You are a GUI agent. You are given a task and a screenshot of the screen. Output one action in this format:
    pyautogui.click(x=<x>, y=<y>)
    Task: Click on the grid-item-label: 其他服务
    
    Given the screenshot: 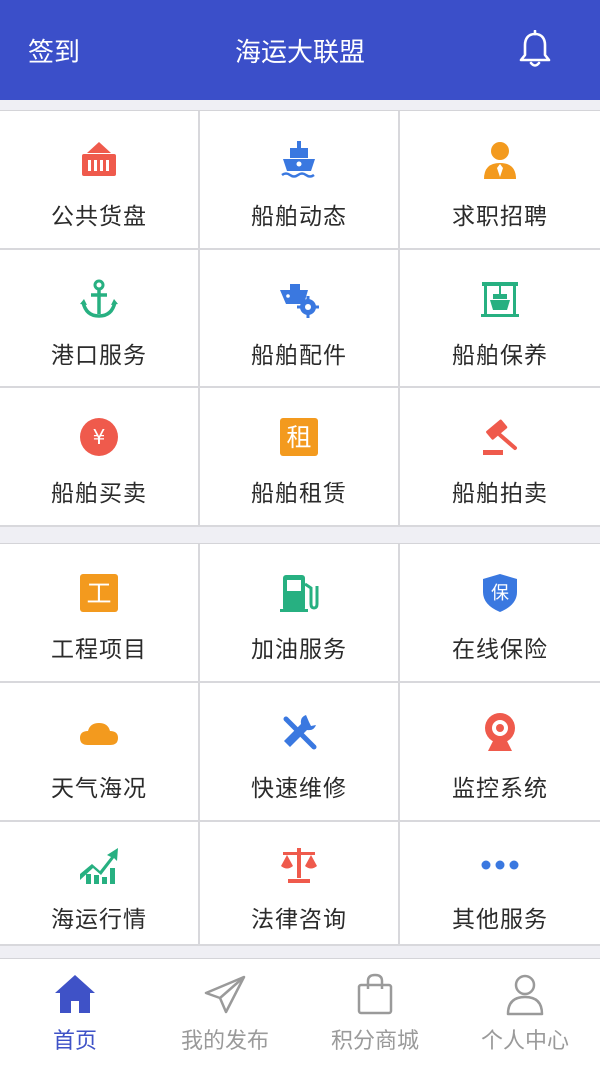 What is the action you would take?
    pyautogui.click(x=500, y=920)
    